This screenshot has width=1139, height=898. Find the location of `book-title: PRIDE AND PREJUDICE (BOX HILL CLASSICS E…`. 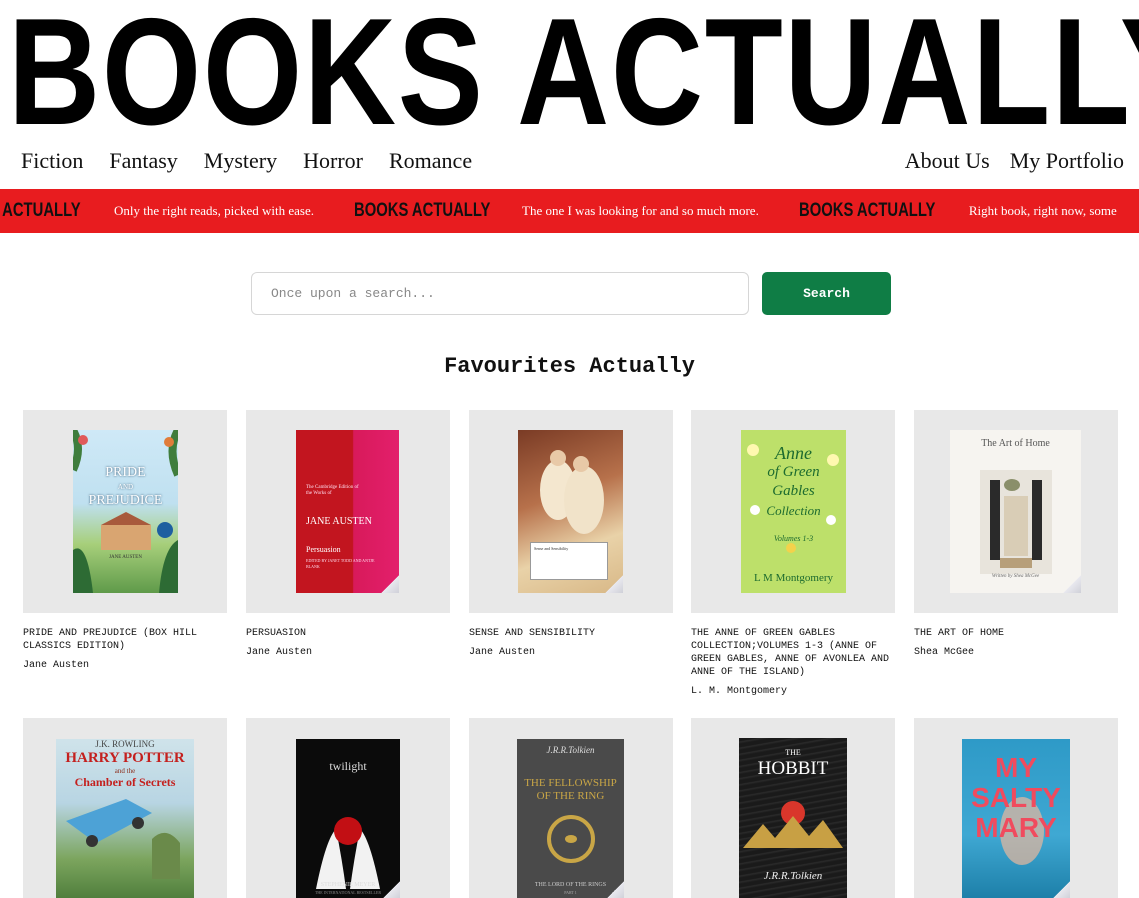

book-title: PRIDE AND PREJUDICE (BOX HILL CLASSICS E… is located at coordinates (125, 640).